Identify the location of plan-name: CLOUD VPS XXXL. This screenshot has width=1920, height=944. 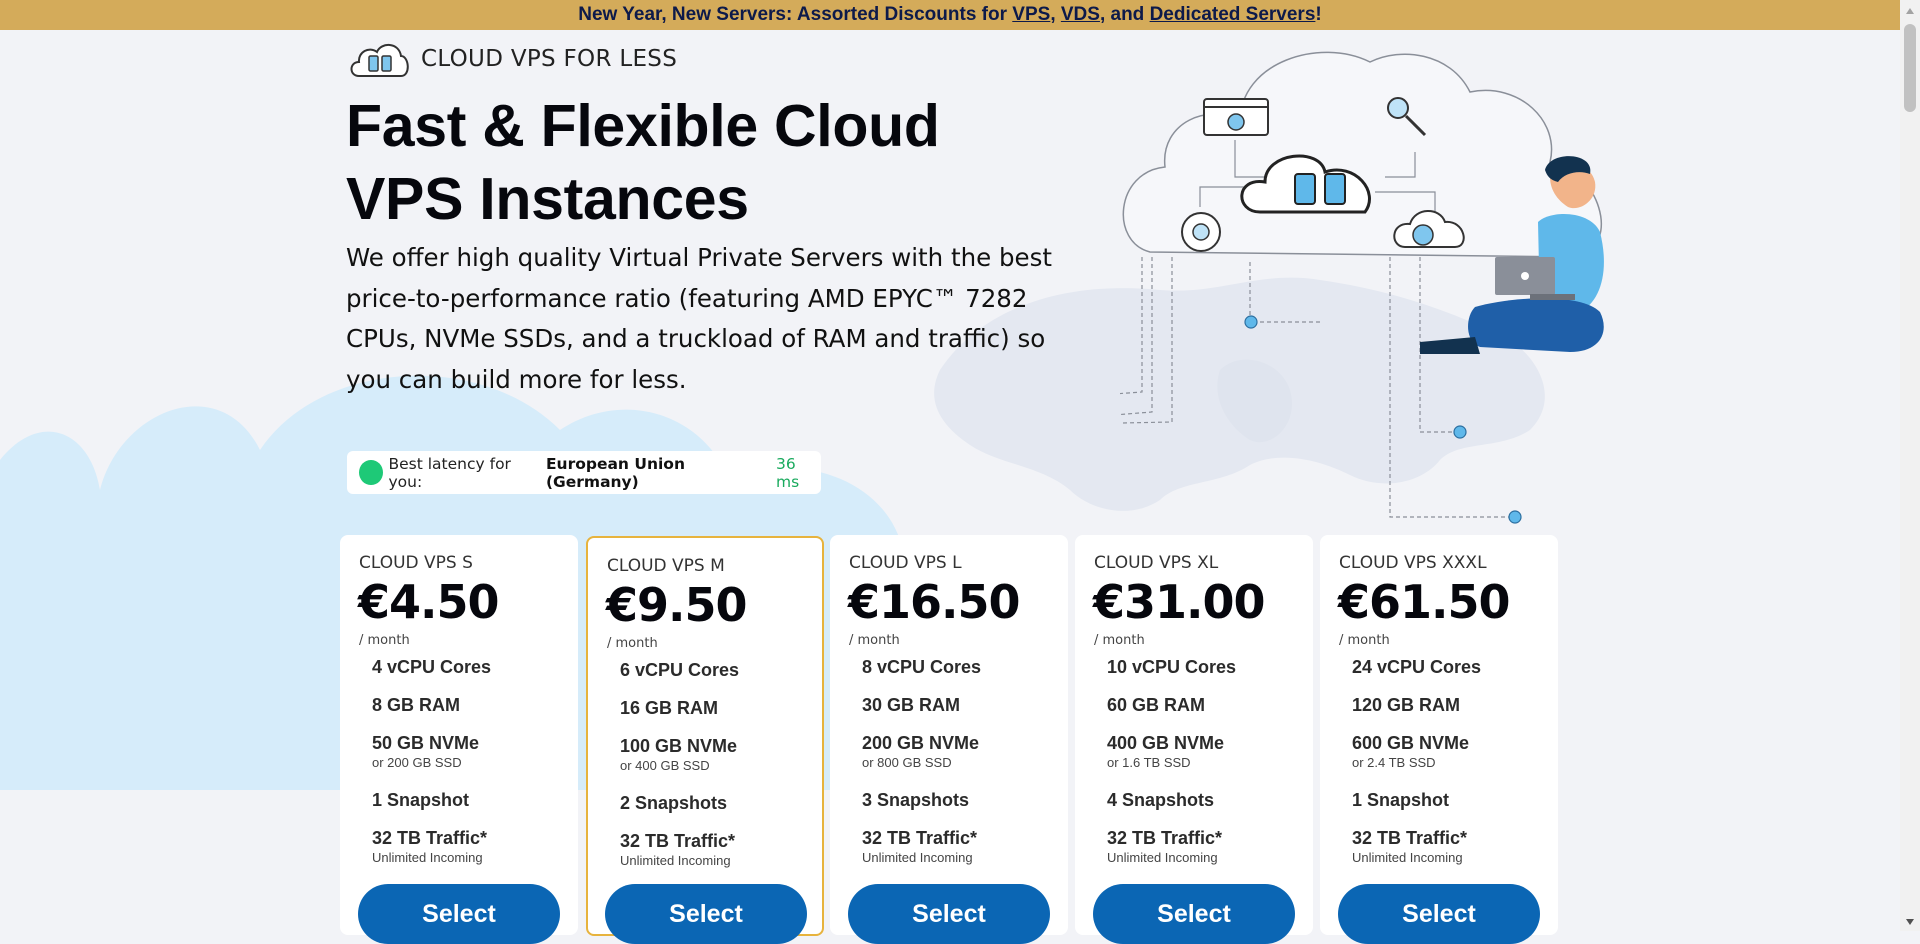
(1413, 563).